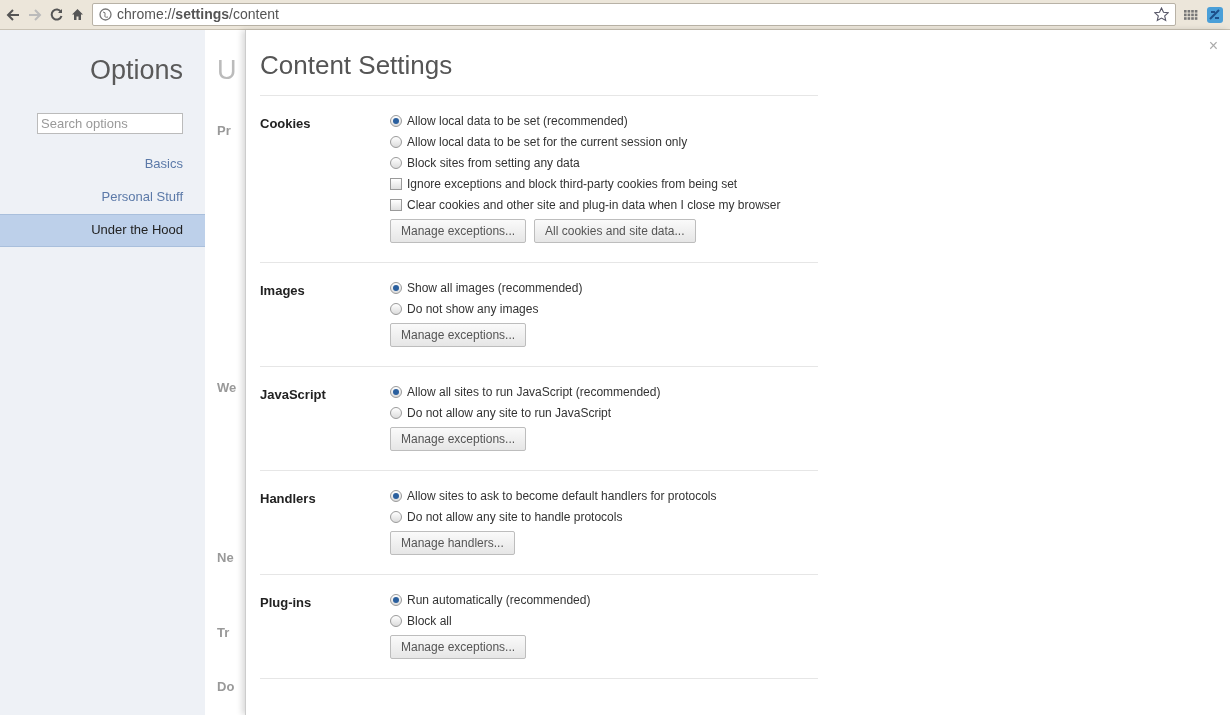 The image size is (1230, 715). What do you see at coordinates (288, 499) in the screenshot?
I see `section-label: Handlers` at bounding box center [288, 499].